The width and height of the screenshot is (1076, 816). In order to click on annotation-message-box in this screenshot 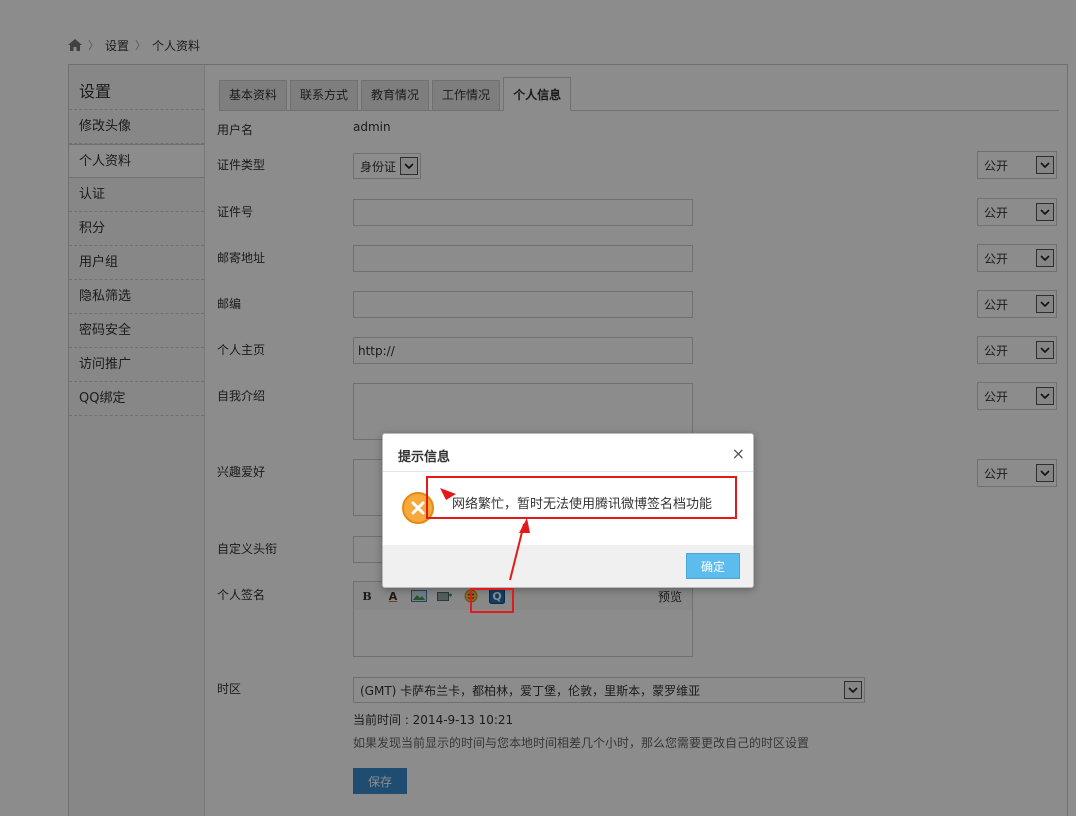, I will do `click(581, 497)`.